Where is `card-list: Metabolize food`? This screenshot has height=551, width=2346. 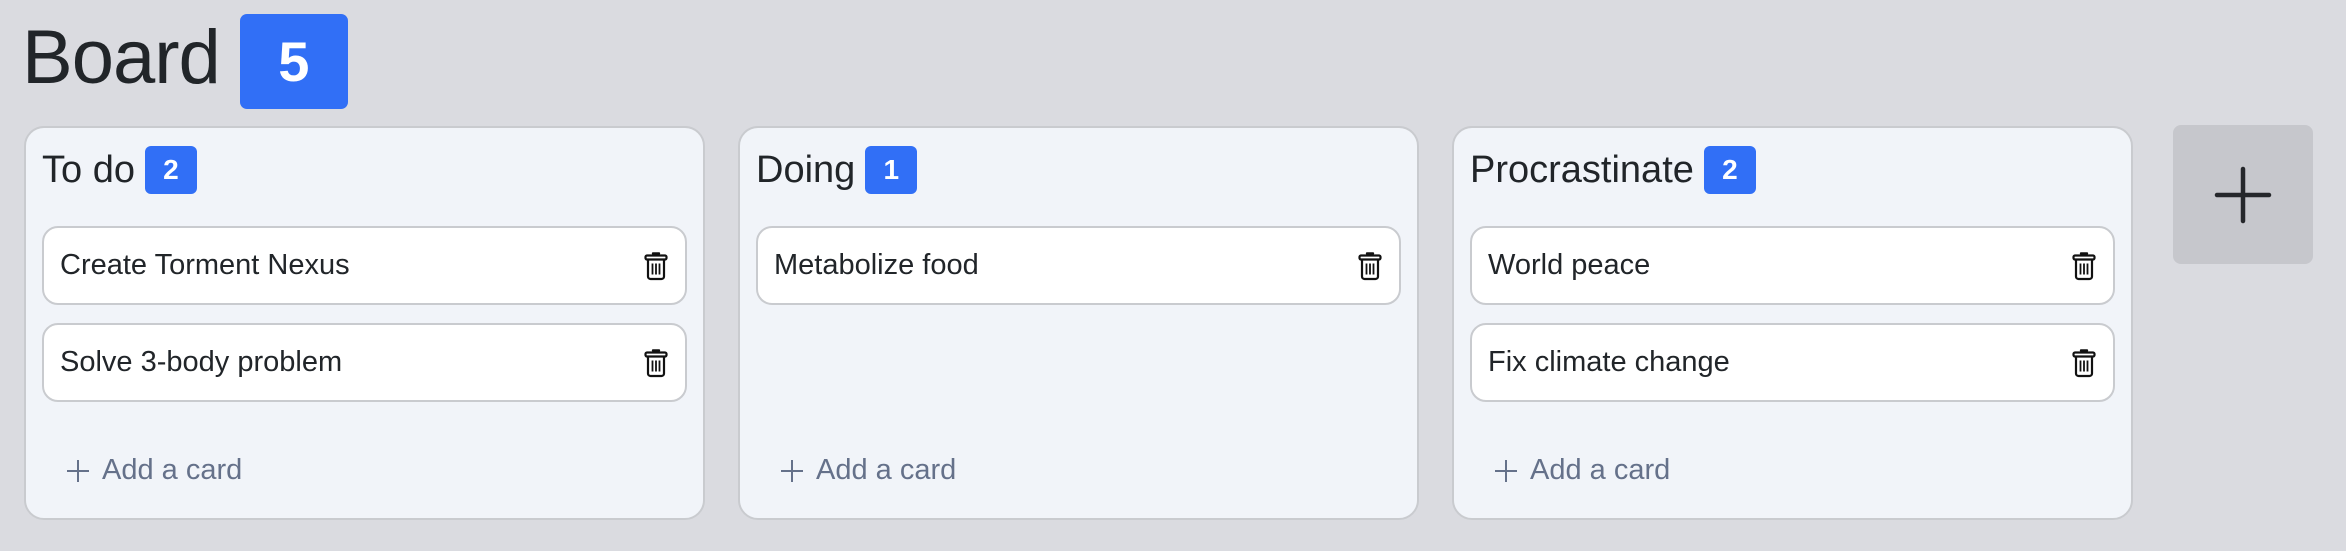 card-list: Metabolize food is located at coordinates (1078, 265).